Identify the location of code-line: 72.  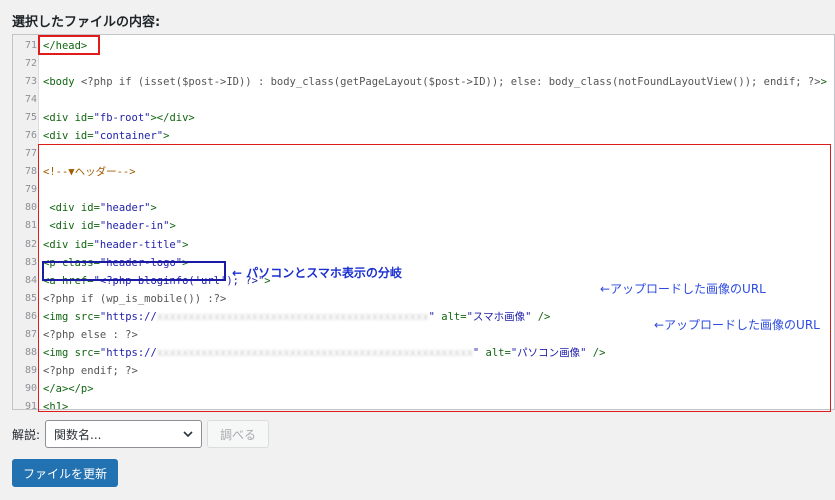
(423, 64).